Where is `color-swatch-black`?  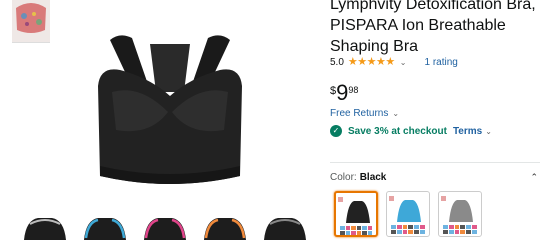
color-swatch-black is located at coordinates (356, 214).